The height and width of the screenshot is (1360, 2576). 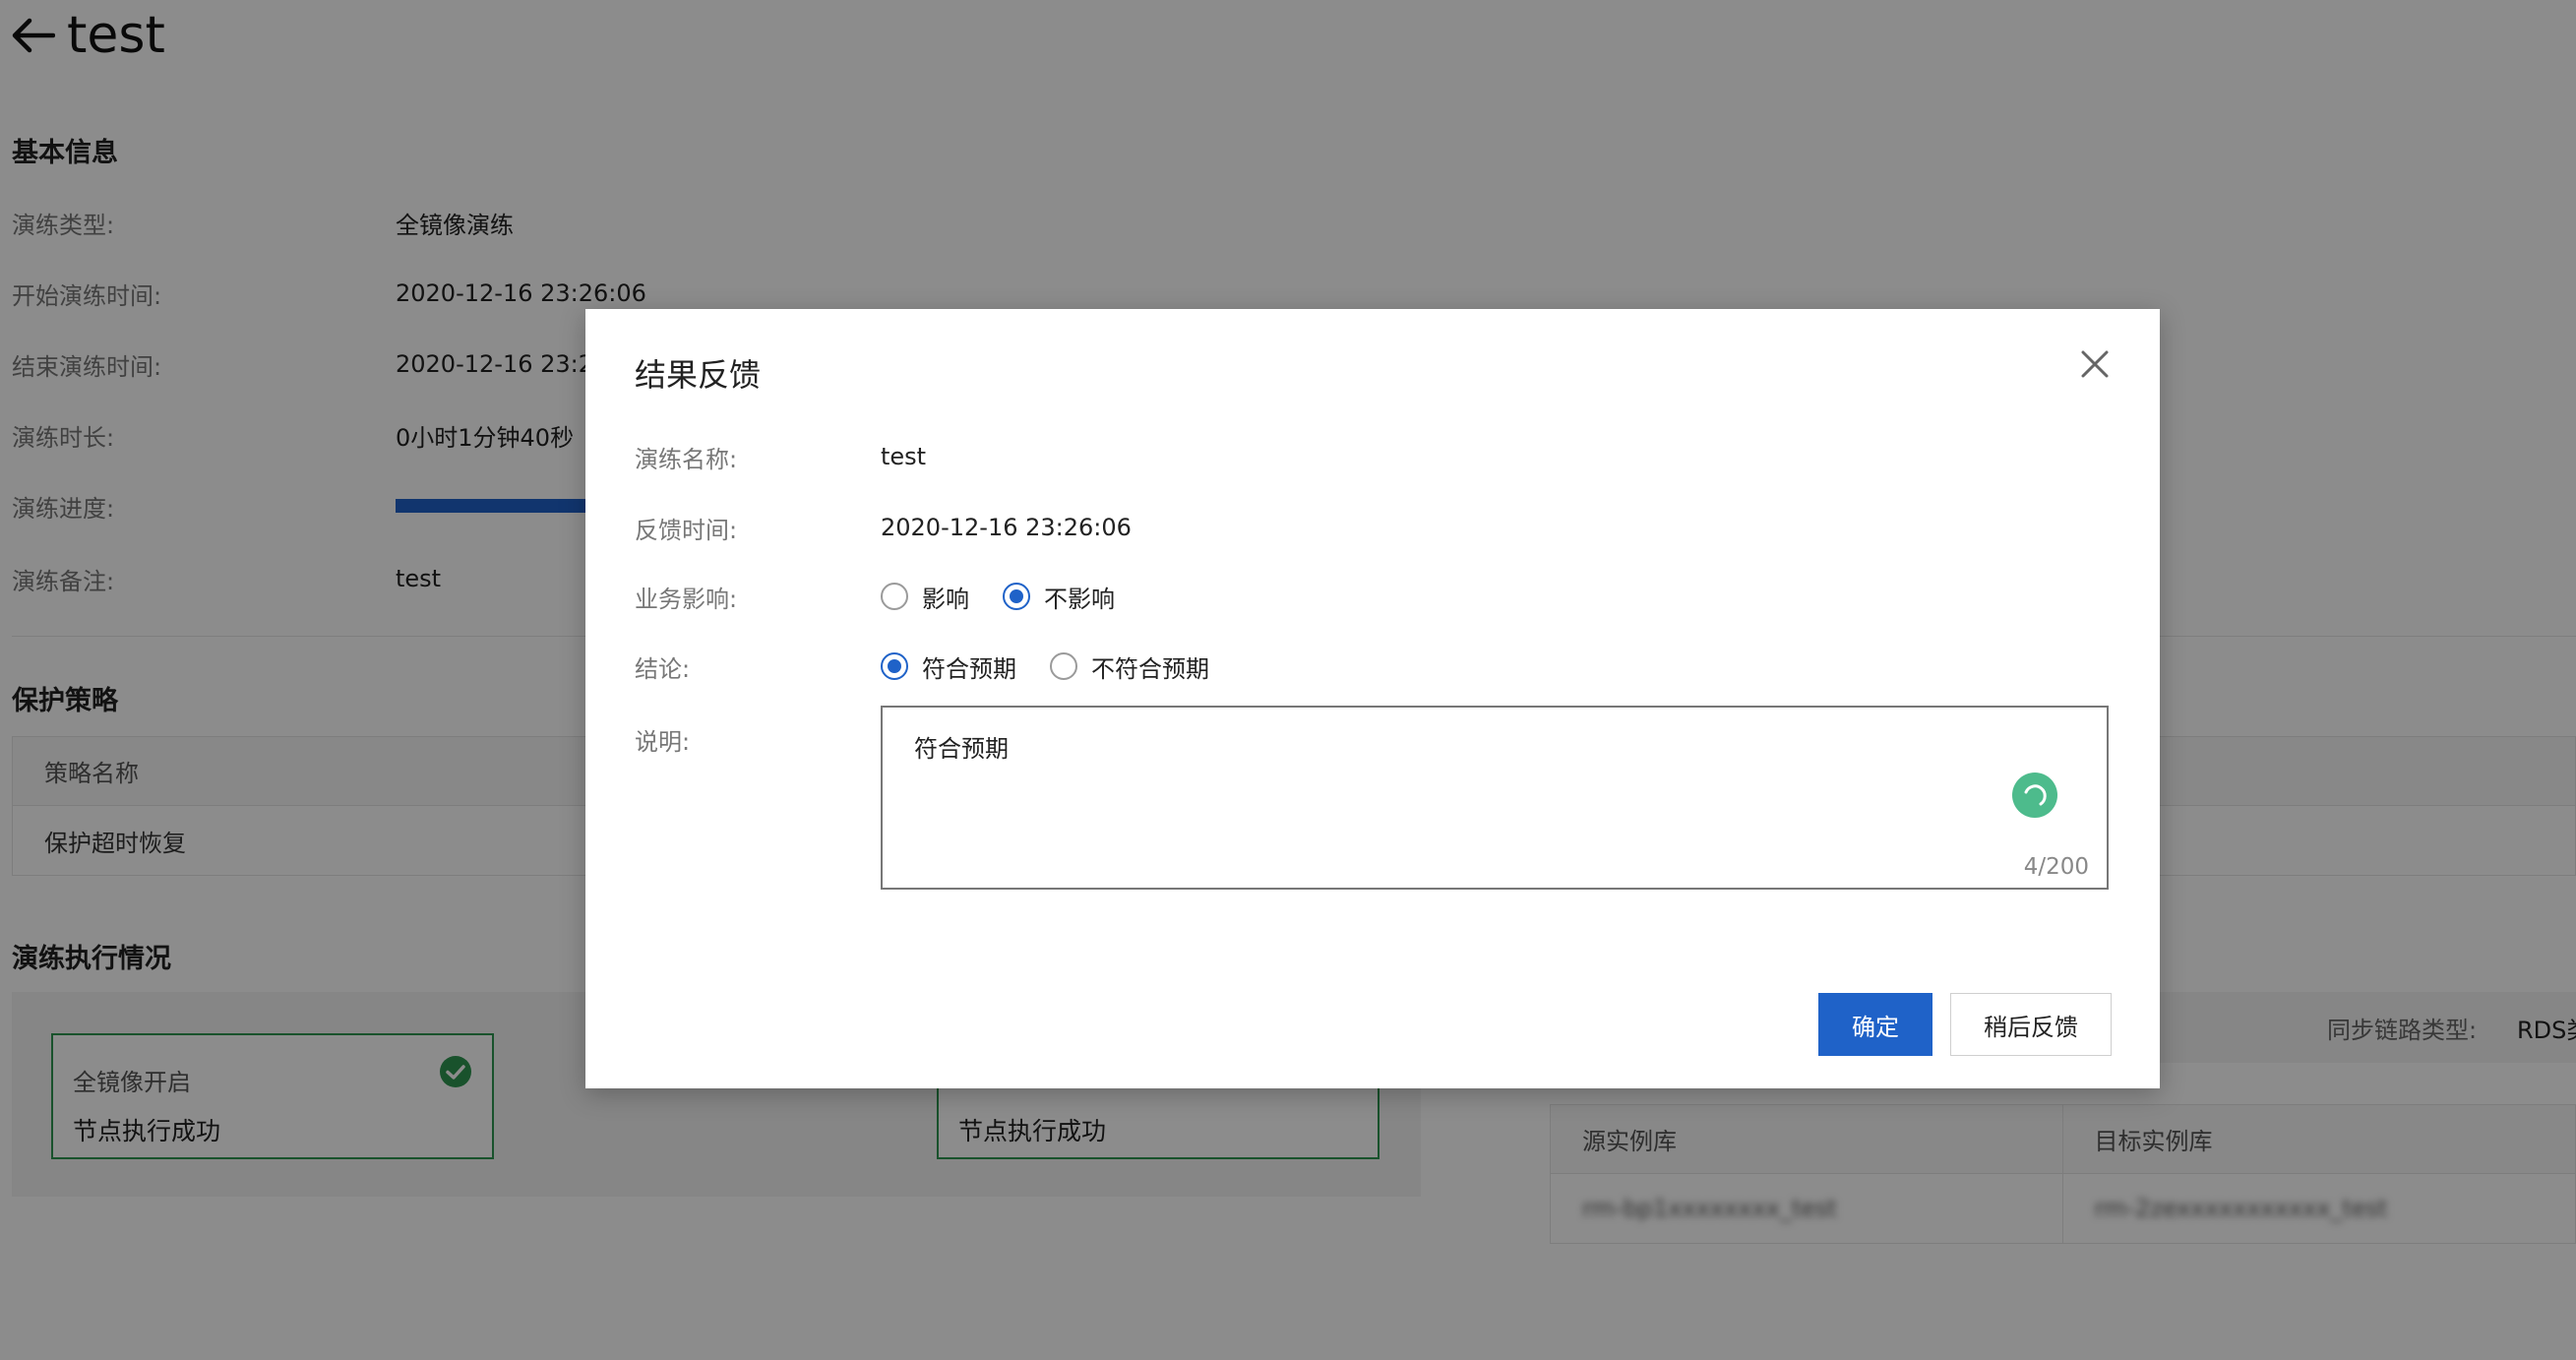 What do you see at coordinates (698, 375) in the screenshot?
I see `dialog-title: 结果反馈` at bounding box center [698, 375].